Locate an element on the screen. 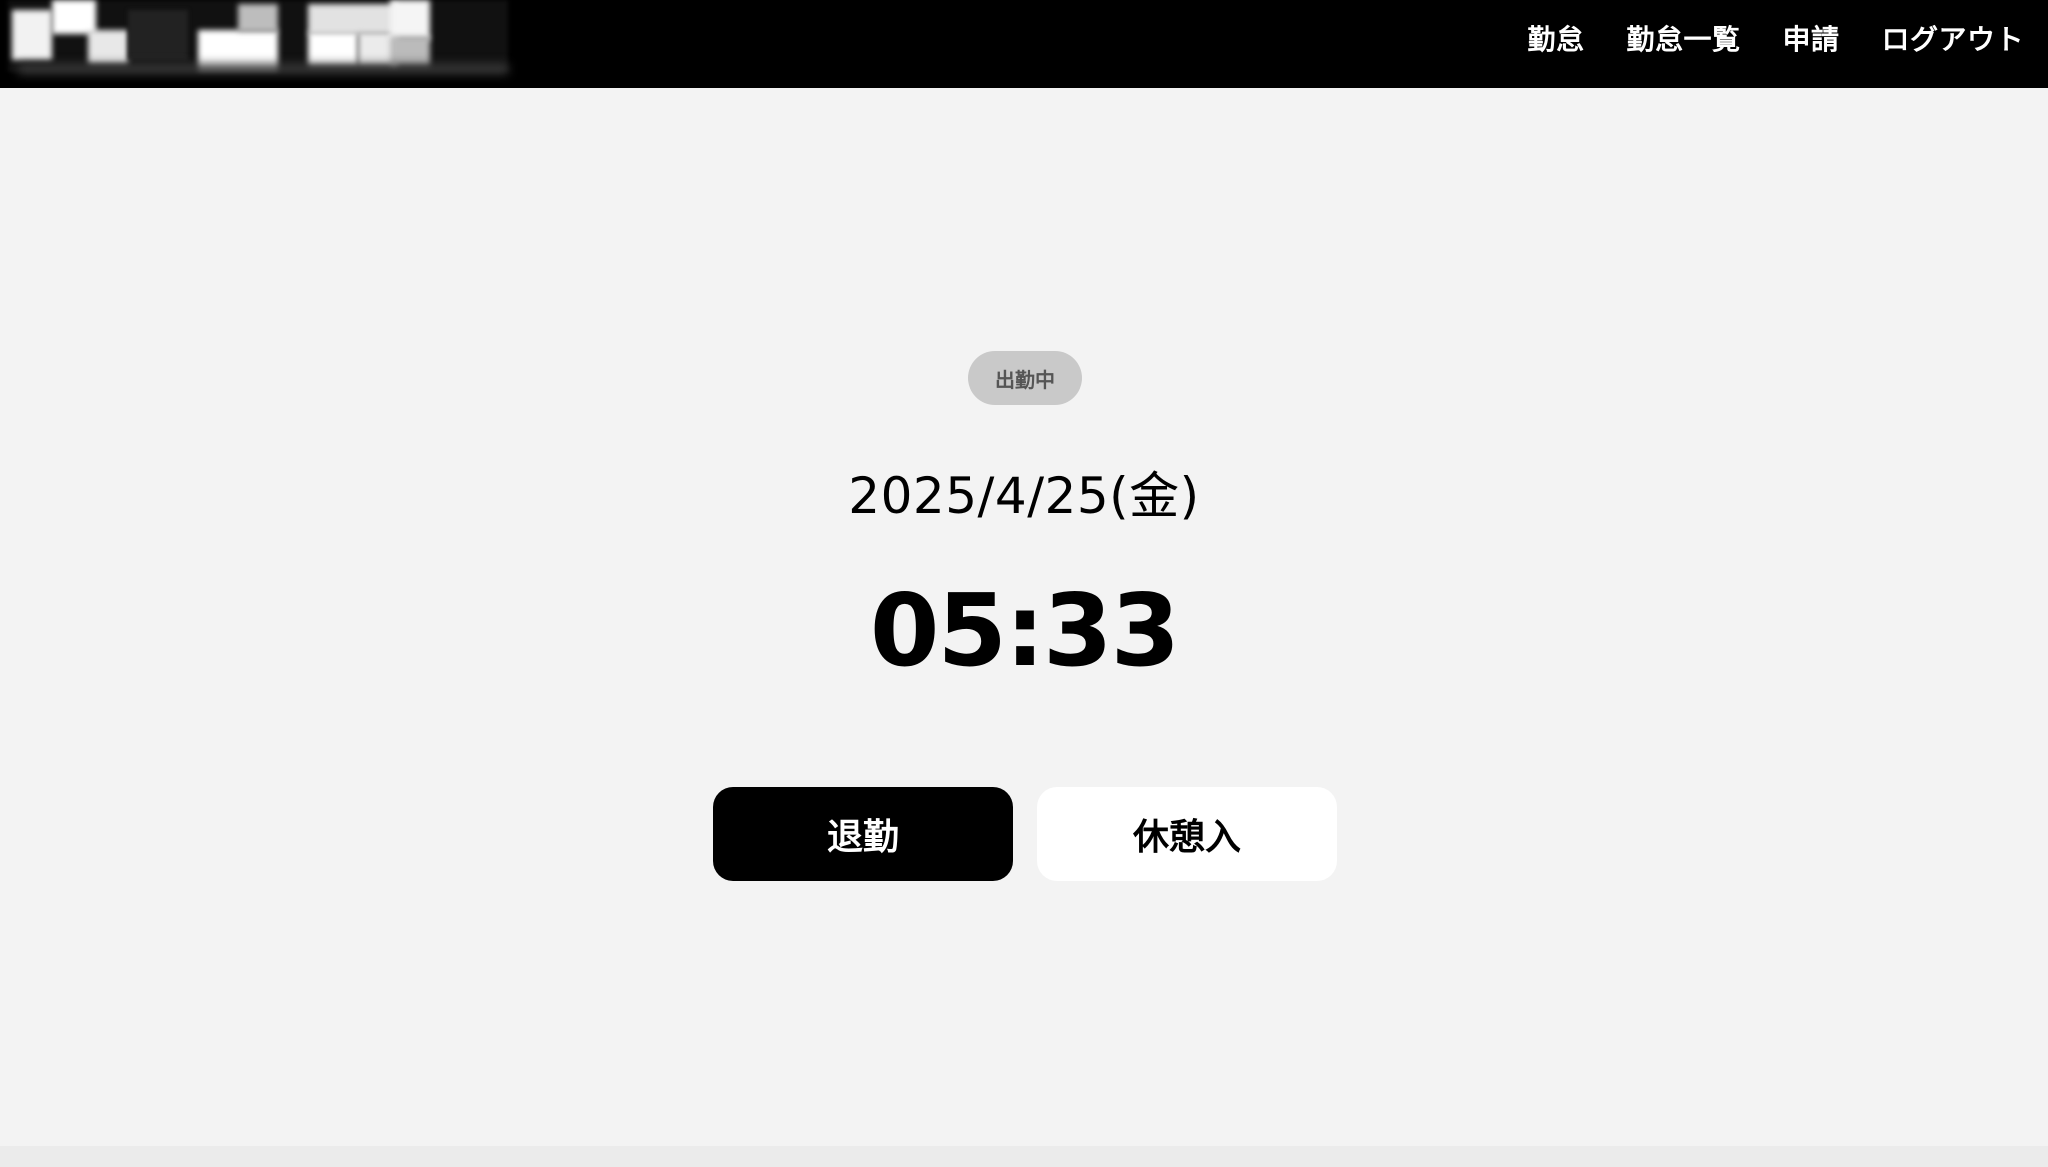 The height and width of the screenshot is (1167, 2048). logo is located at coordinates (258, 40).